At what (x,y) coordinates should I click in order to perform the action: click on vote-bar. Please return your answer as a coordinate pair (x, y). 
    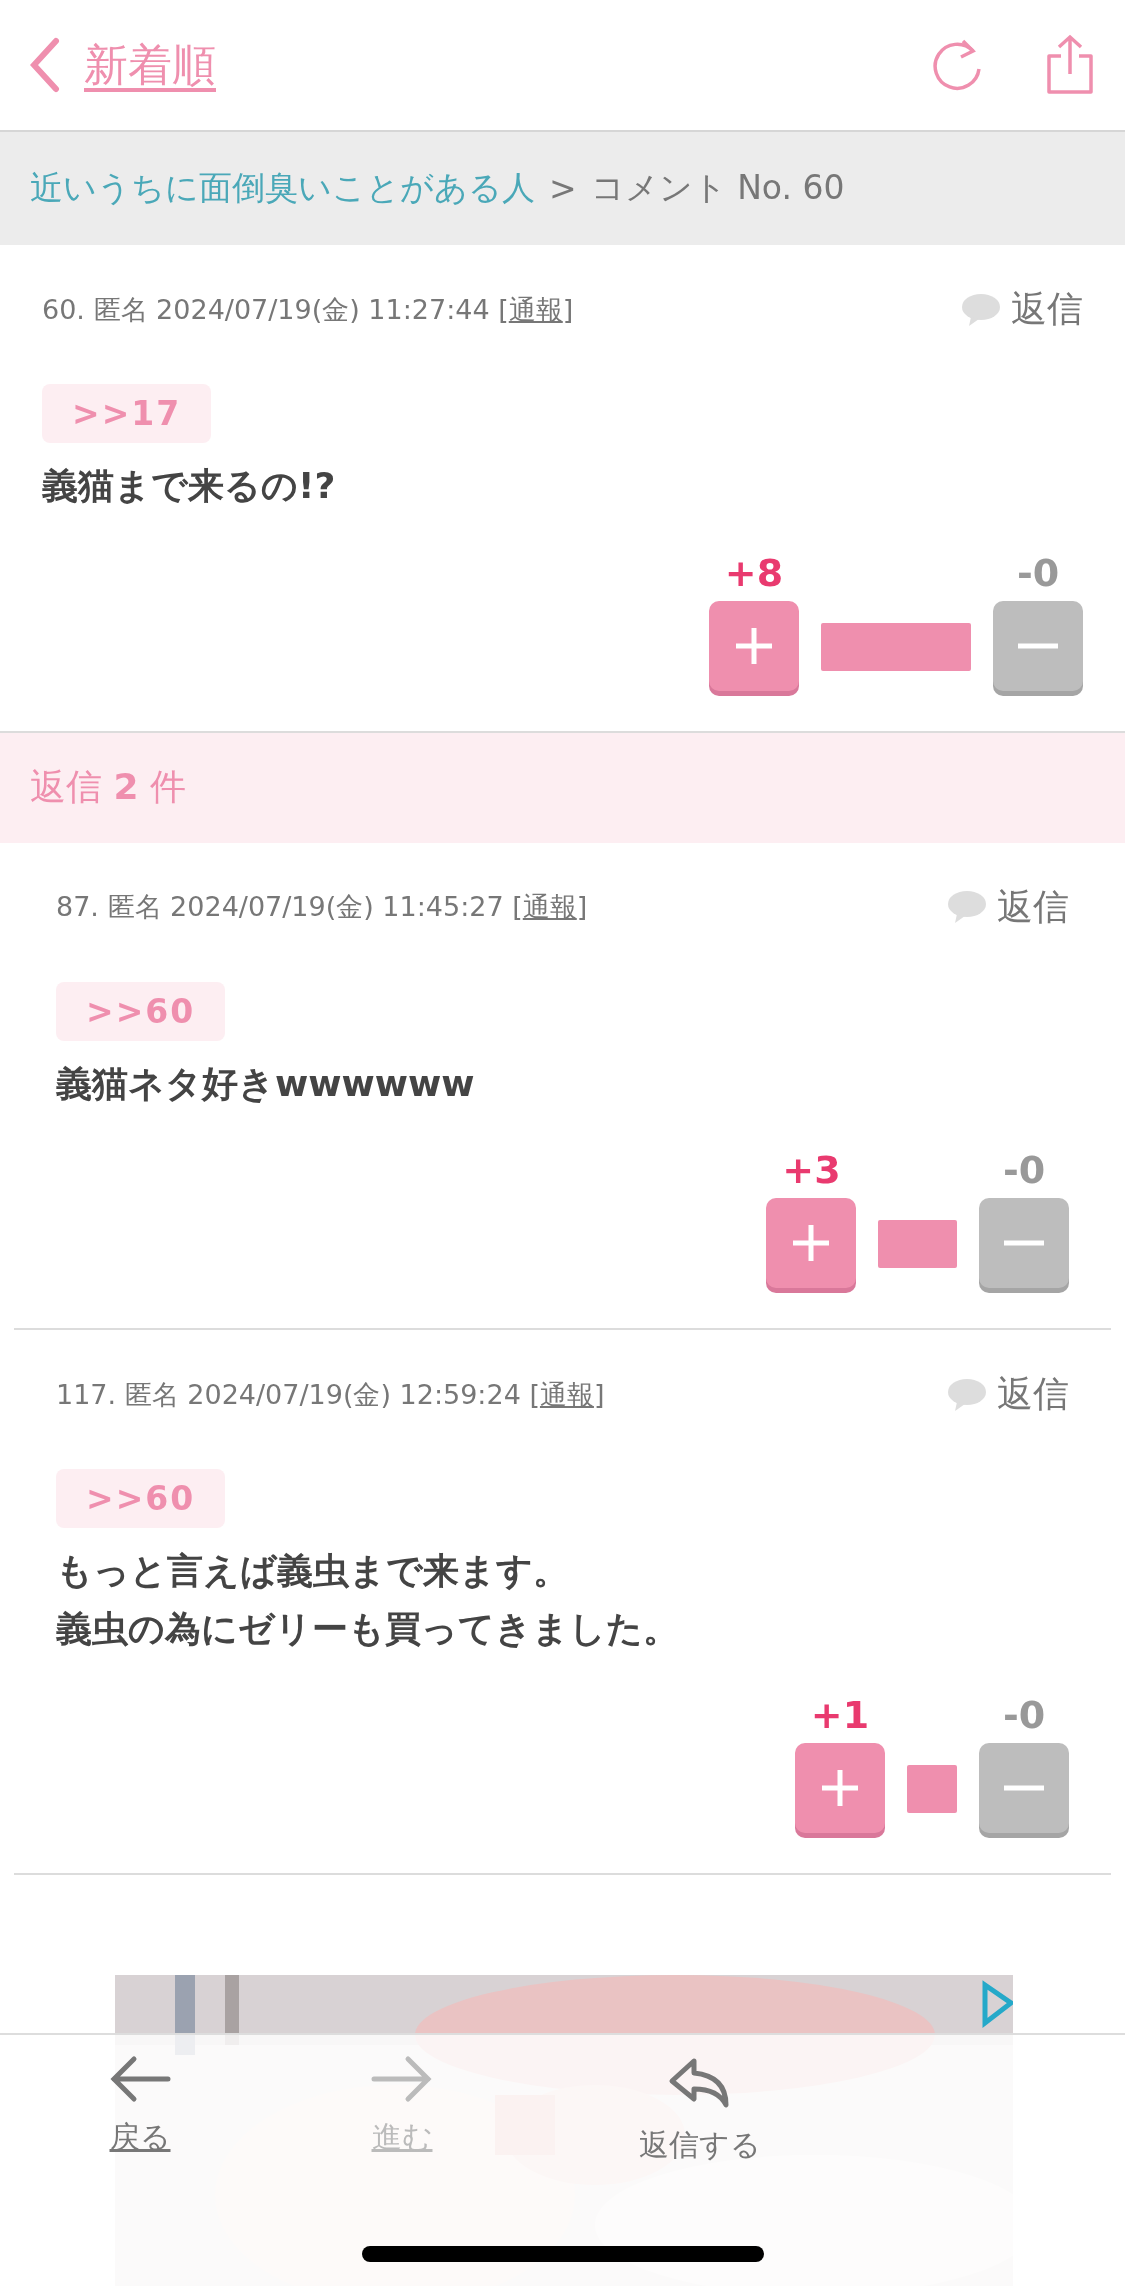
    Looking at the image, I should click on (932, 1789).